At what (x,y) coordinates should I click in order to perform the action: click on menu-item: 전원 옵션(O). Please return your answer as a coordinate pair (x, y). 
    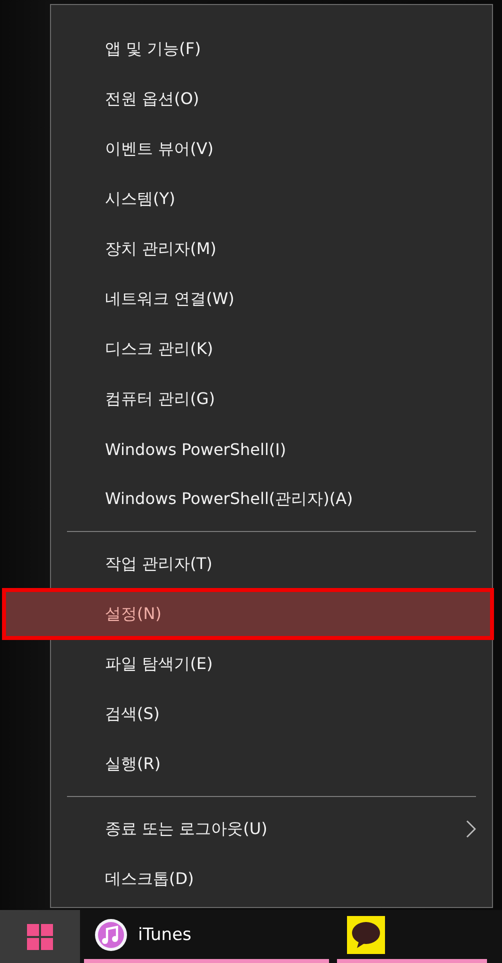
    Looking at the image, I should click on (271, 99).